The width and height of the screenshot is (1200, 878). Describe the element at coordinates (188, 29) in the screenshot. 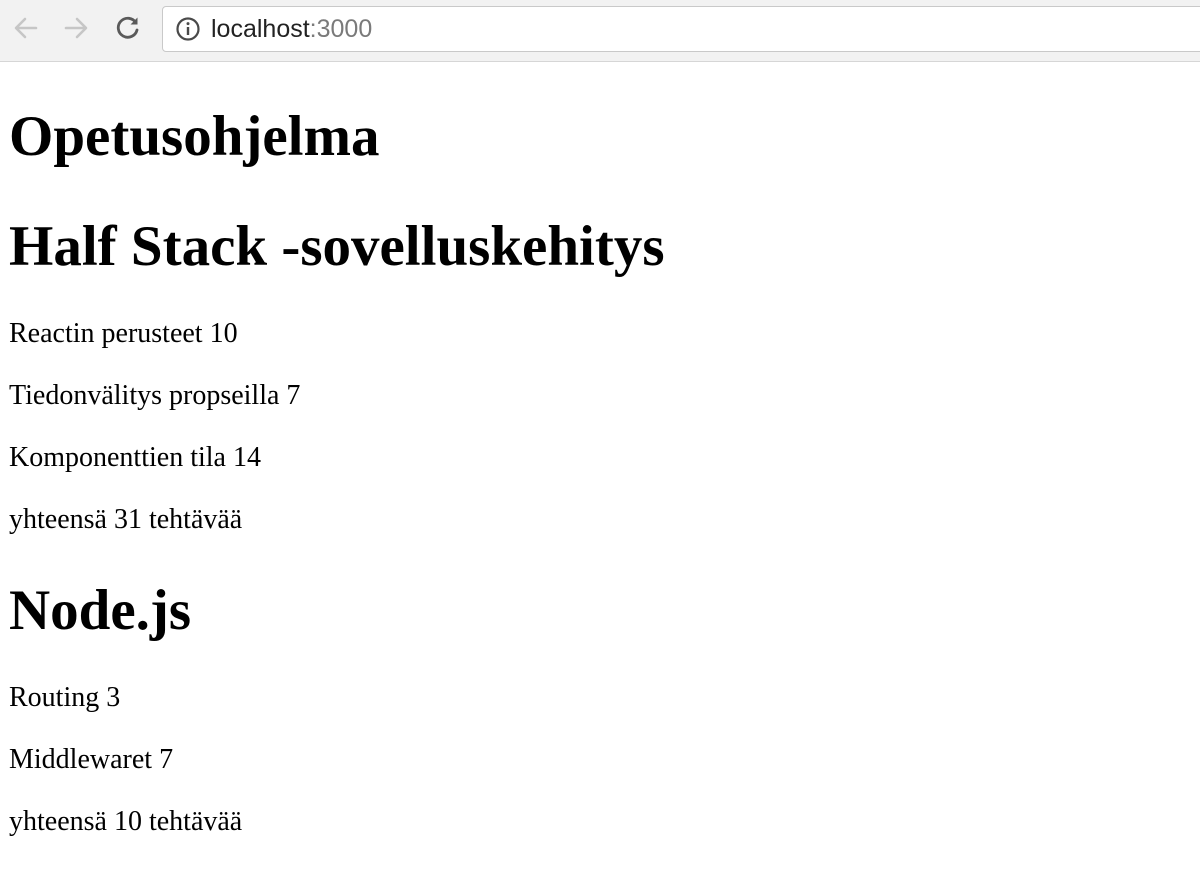

I see `info-circle-icon` at that location.